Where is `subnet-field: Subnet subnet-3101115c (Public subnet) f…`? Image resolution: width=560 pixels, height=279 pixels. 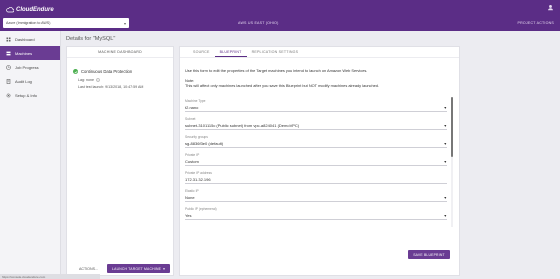
subnet-field: Subnet subnet-3101115c (Public subnet) f… is located at coordinates (316, 123).